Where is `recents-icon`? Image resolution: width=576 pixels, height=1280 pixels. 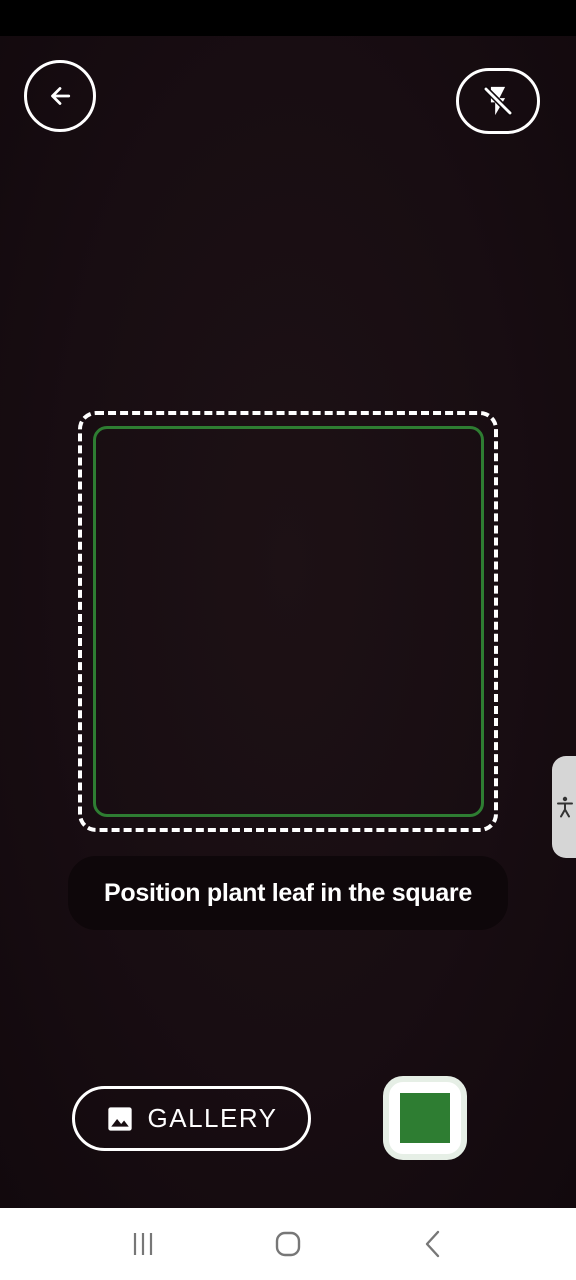
recents-icon is located at coordinates (142, 1244).